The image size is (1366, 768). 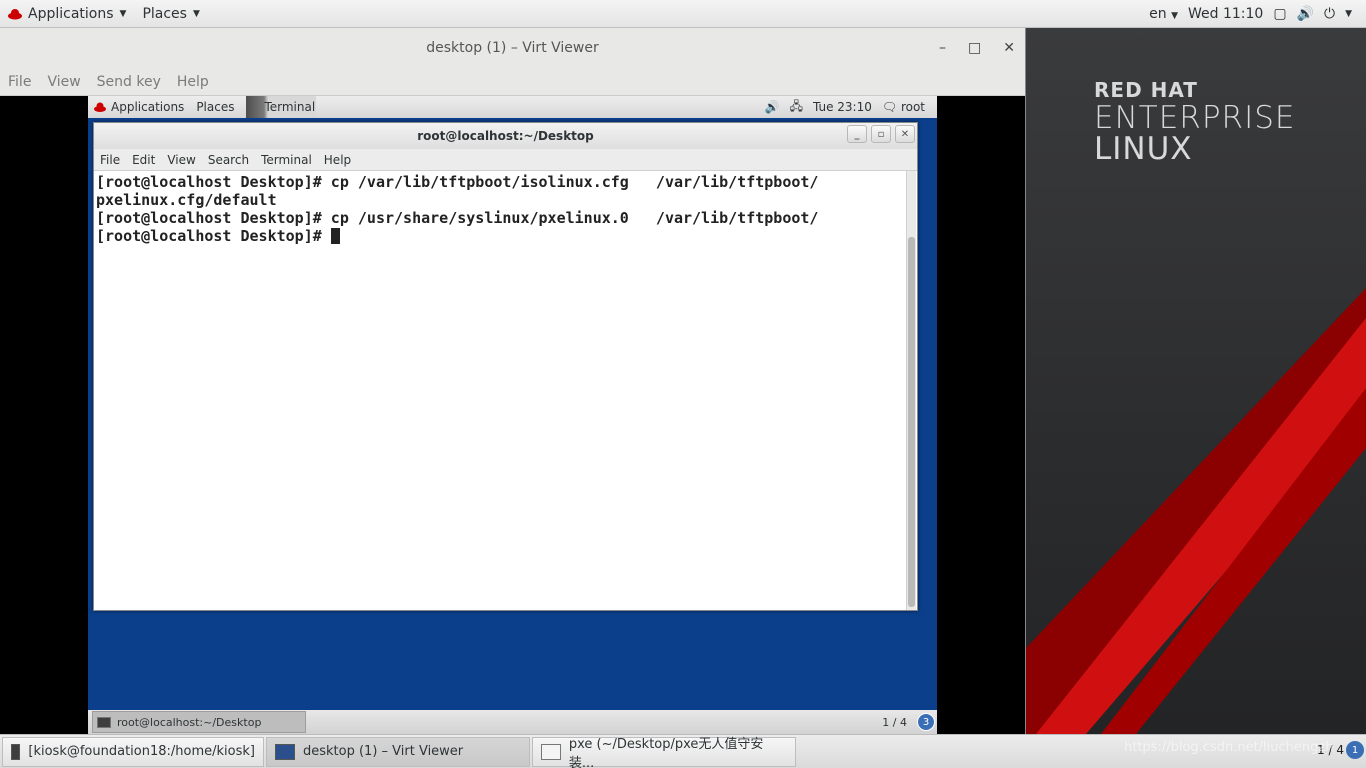 What do you see at coordinates (505, 160) in the screenshot?
I see `terminal-menubar: File Edit View Search Terminal Help` at bounding box center [505, 160].